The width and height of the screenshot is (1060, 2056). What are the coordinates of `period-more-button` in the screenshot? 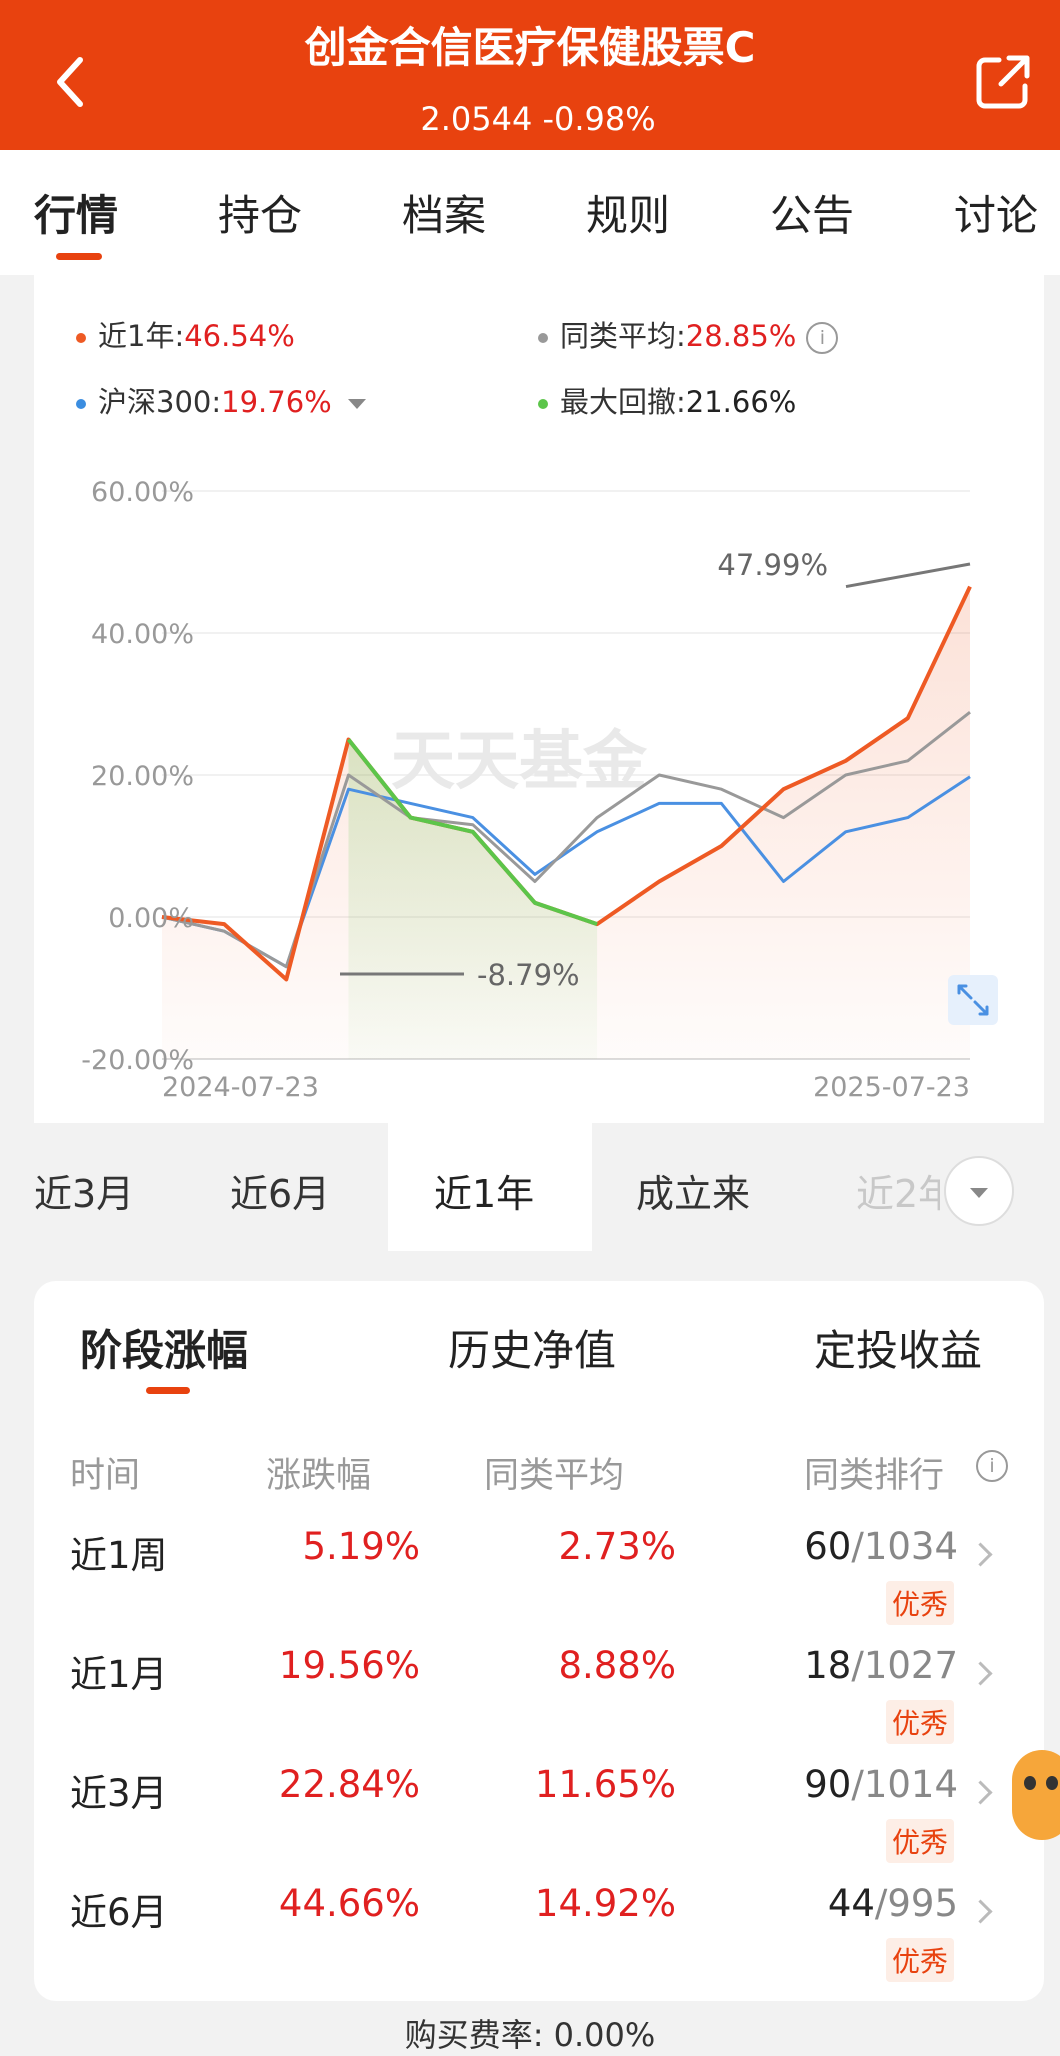 It's located at (979, 1191).